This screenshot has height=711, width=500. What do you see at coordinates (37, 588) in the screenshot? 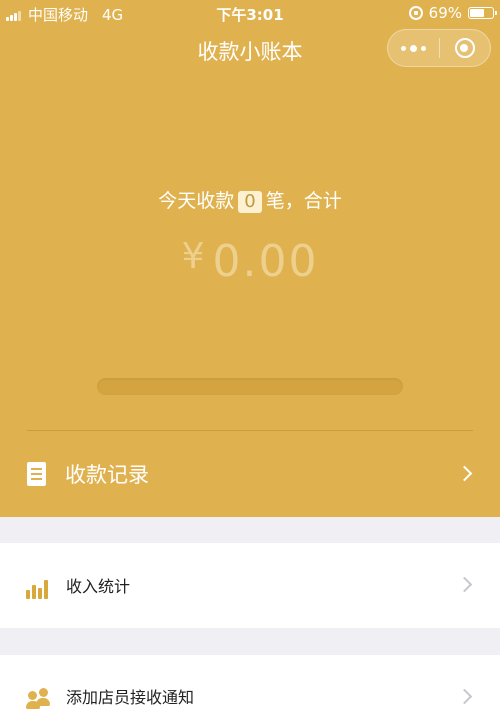
I see `bar-chart-icon` at bounding box center [37, 588].